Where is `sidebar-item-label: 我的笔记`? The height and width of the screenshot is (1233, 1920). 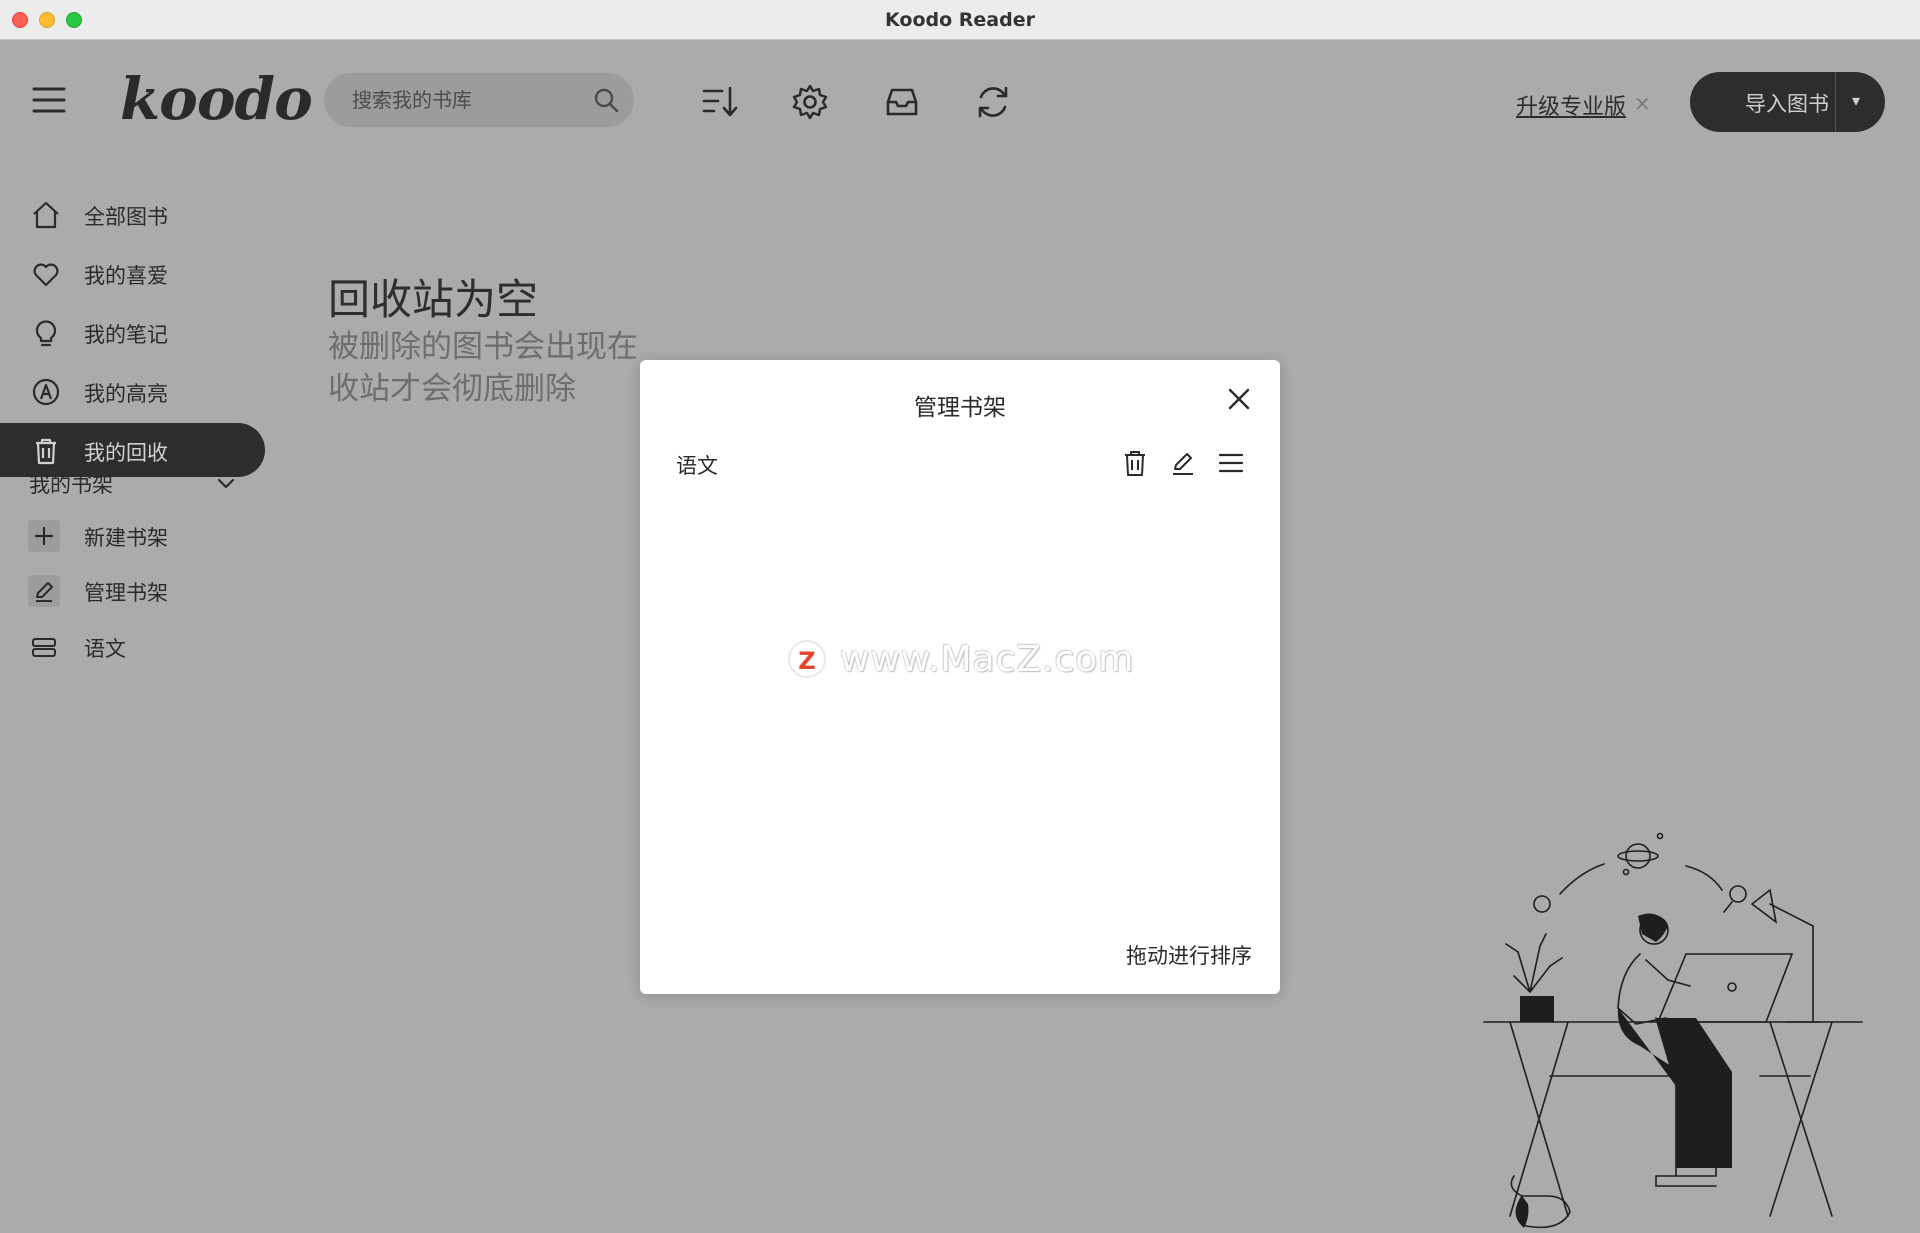
sidebar-item-label: 我的笔记 is located at coordinates (126, 335).